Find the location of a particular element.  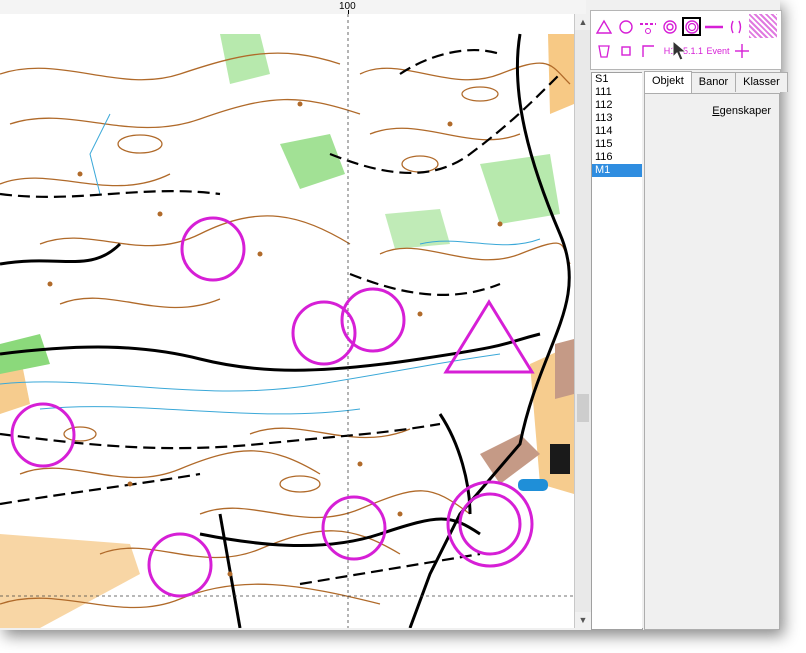

tab-banor: Banor is located at coordinates (713, 82).